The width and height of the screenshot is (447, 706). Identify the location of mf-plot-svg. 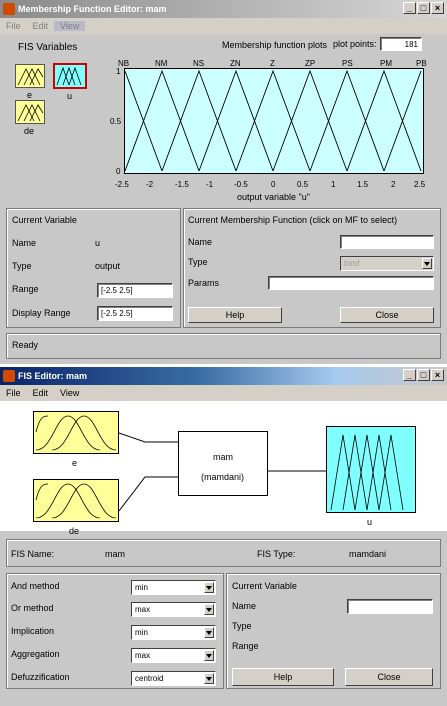
(273, 120).